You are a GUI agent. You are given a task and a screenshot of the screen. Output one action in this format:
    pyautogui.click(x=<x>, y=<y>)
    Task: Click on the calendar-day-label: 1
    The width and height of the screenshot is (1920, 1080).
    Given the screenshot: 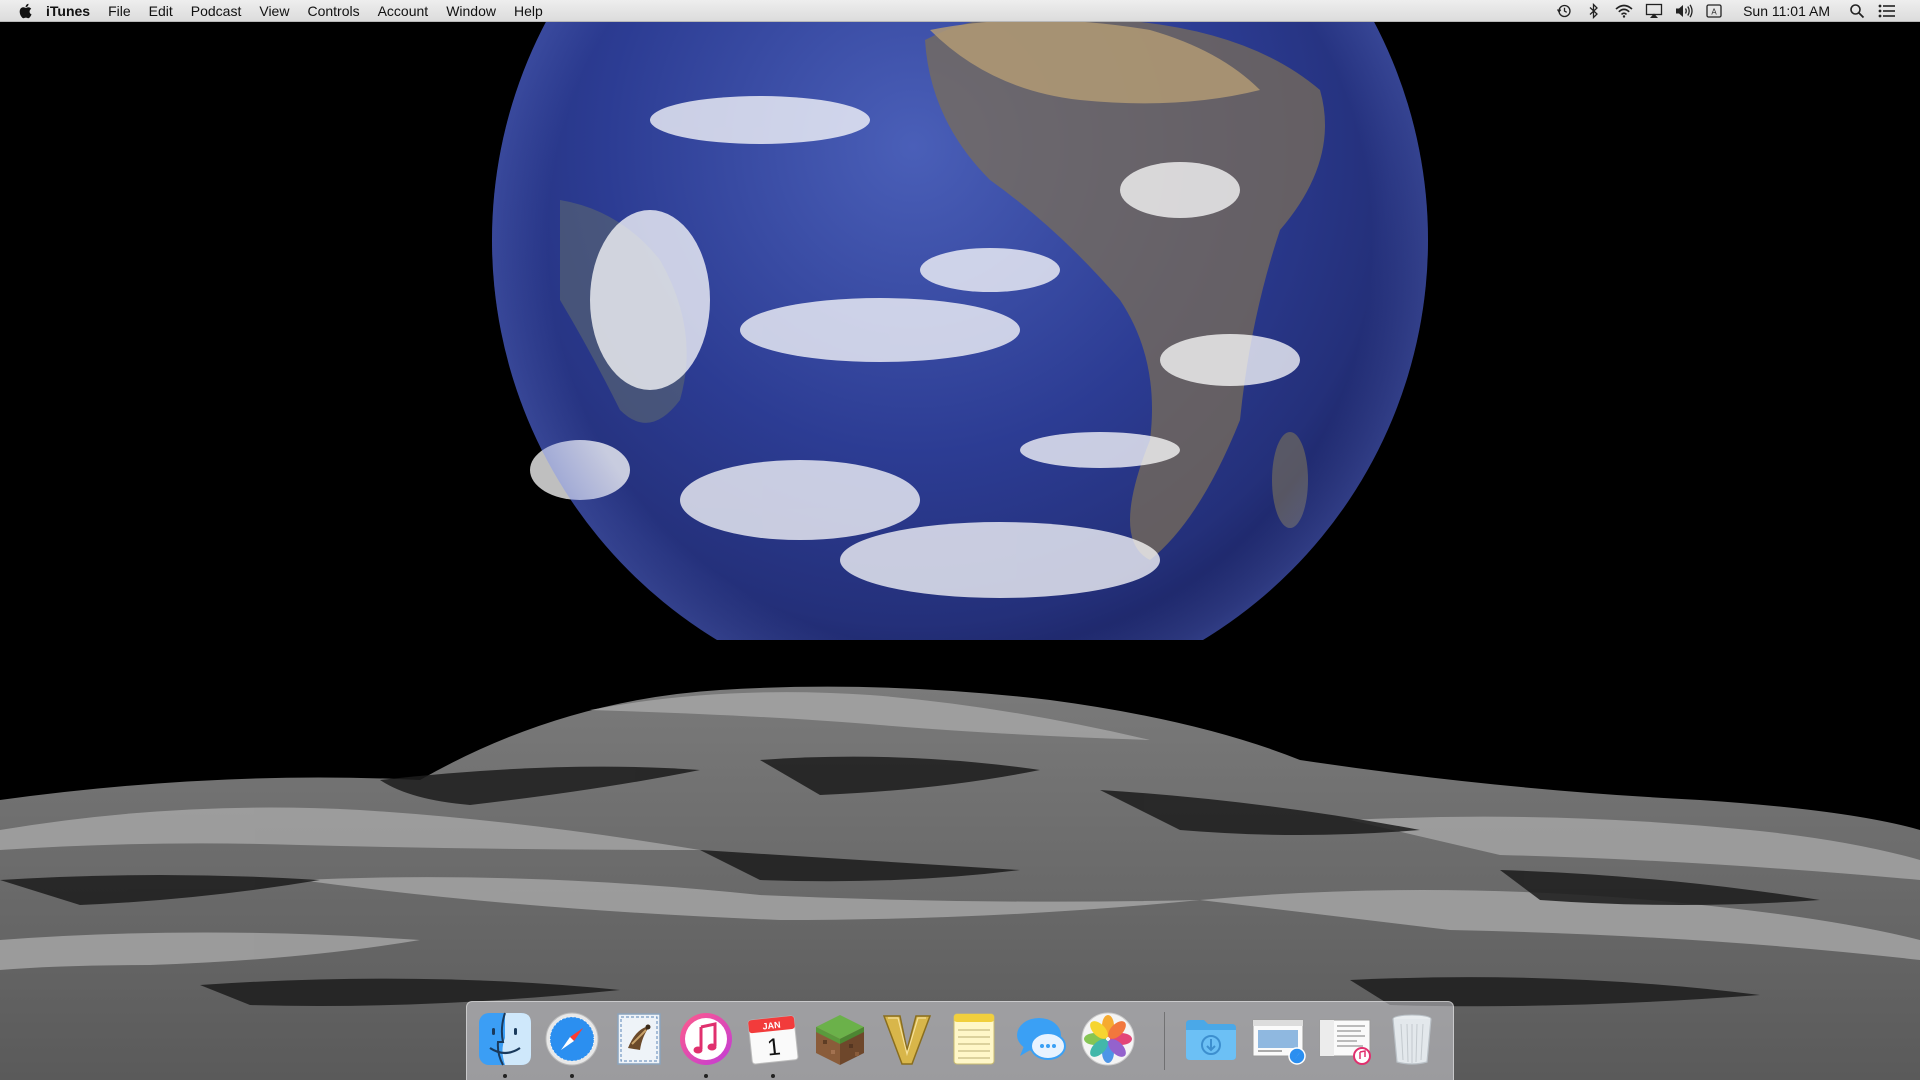 What is the action you would take?
    pyautogui.click(x=774, y=1047)
    